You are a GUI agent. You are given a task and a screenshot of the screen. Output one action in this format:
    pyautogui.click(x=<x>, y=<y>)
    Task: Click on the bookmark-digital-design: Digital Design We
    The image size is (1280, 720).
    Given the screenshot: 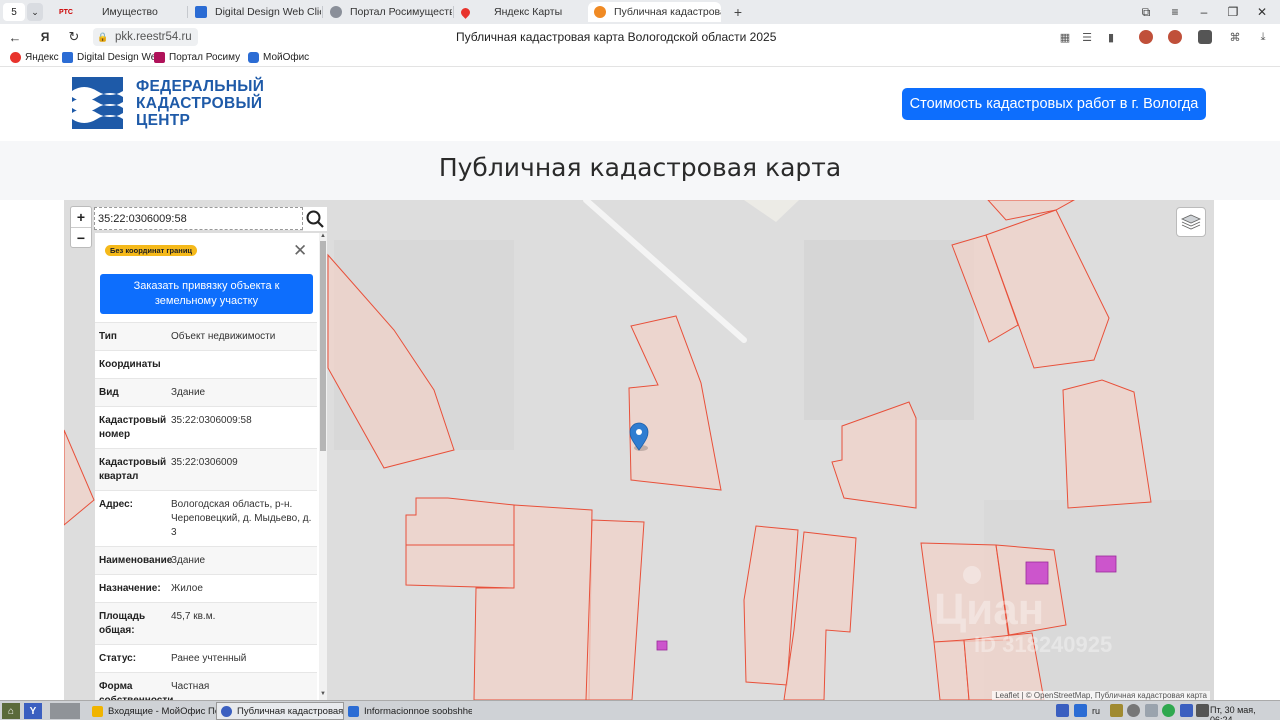 What is the action you would take?
    pyautogui.click(x=109, y=57)
    